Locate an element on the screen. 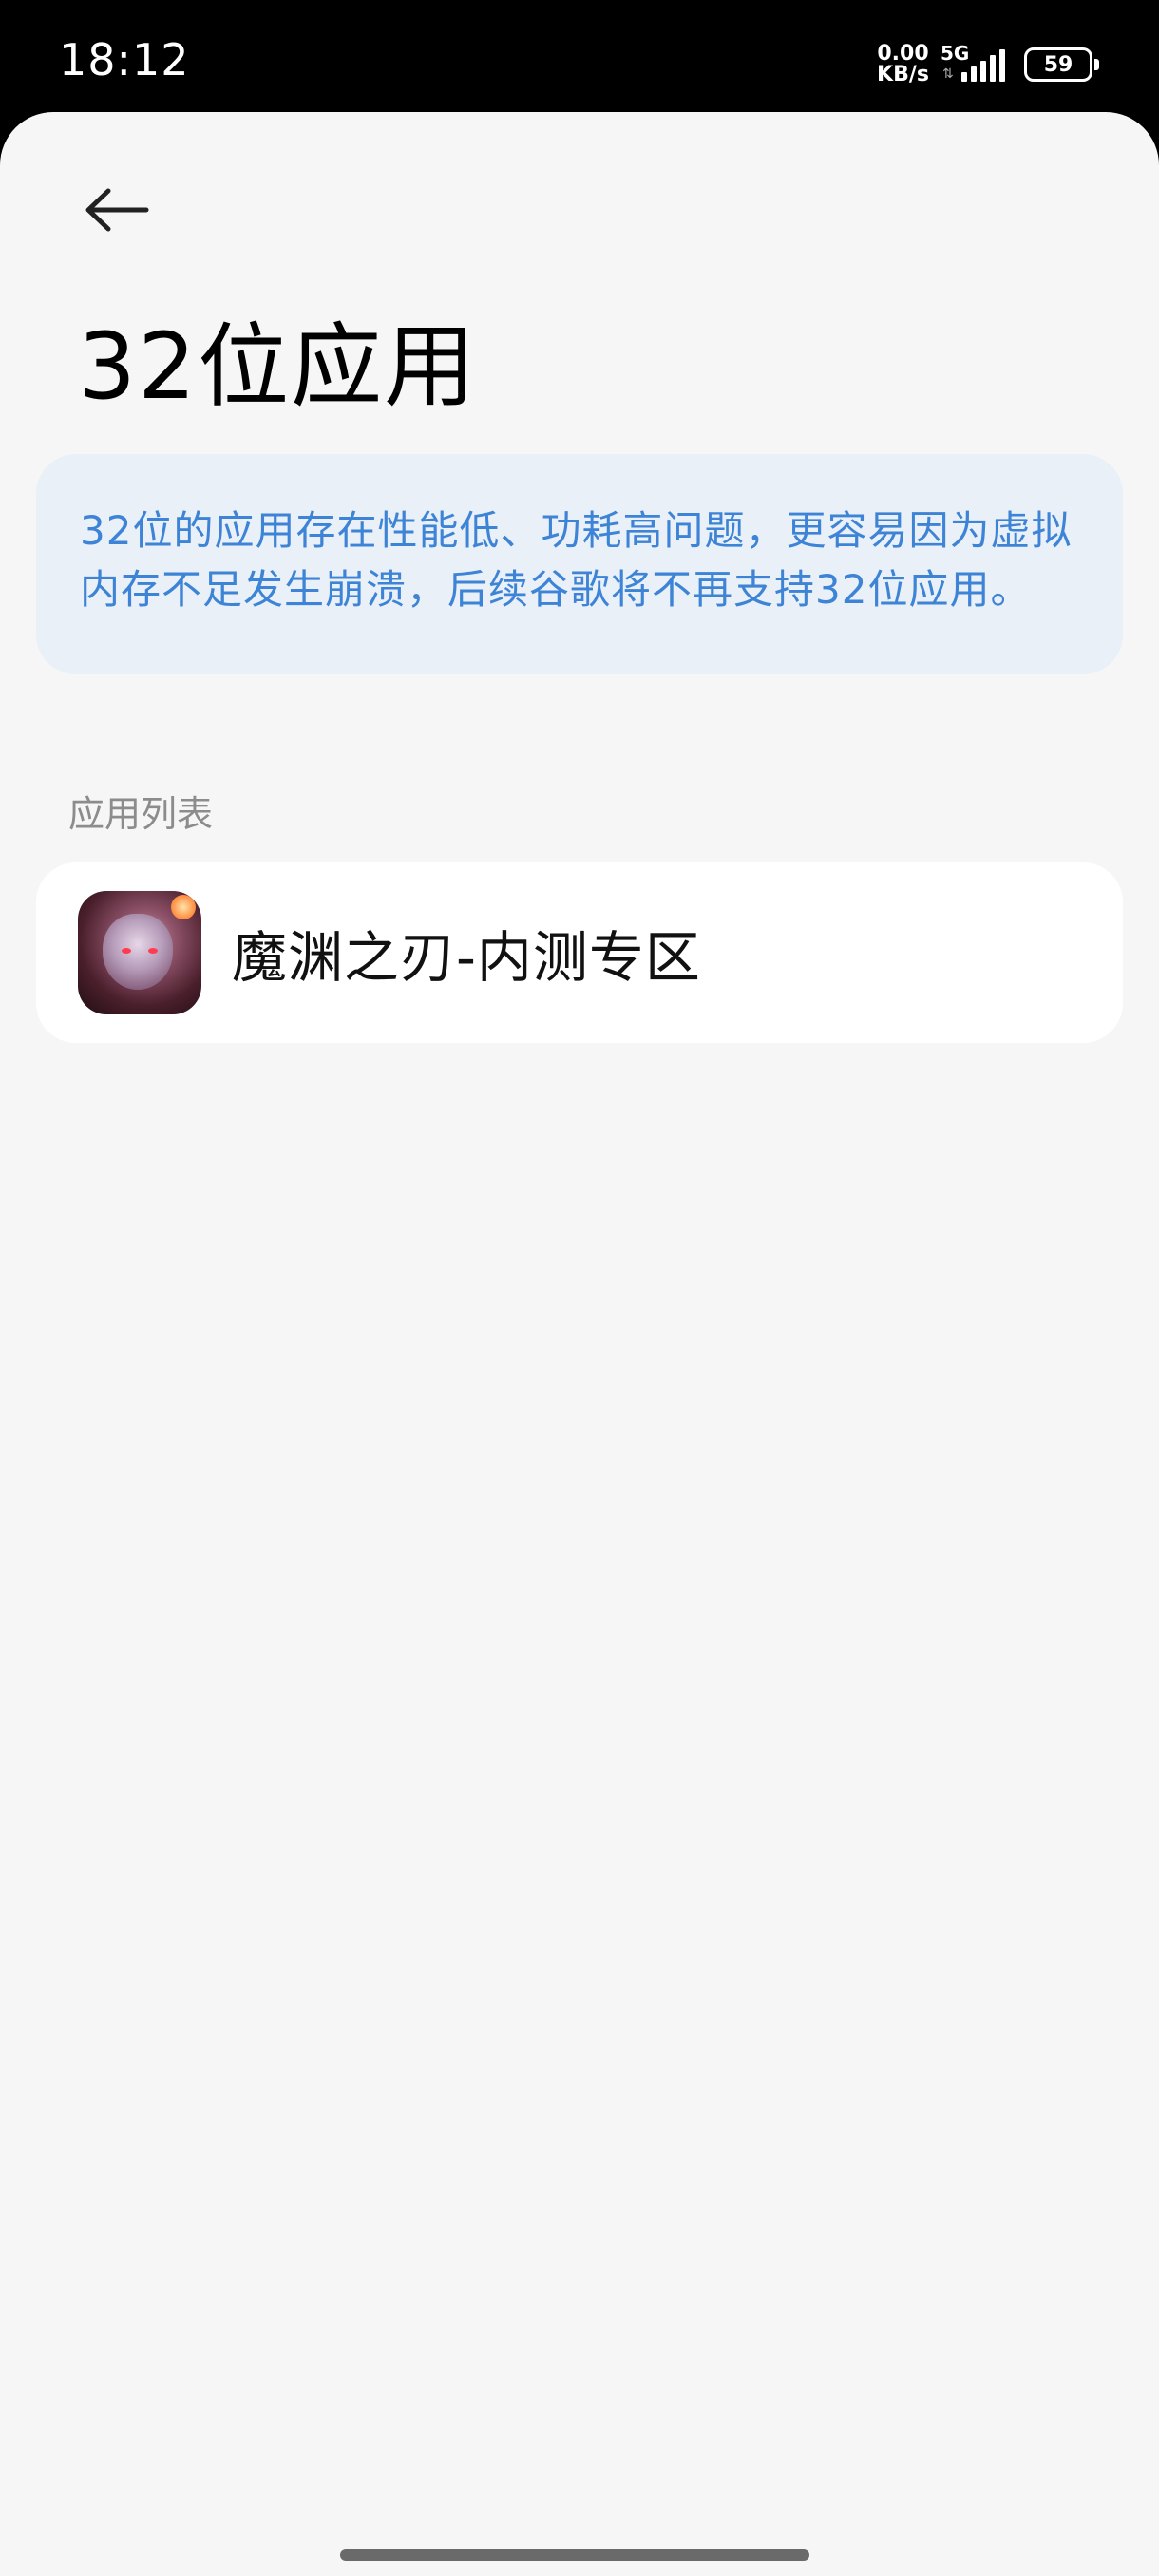 Image resolution: width=1159 pixels, height=2576 pixels. badge-icon is located at coordinates (183, 907).